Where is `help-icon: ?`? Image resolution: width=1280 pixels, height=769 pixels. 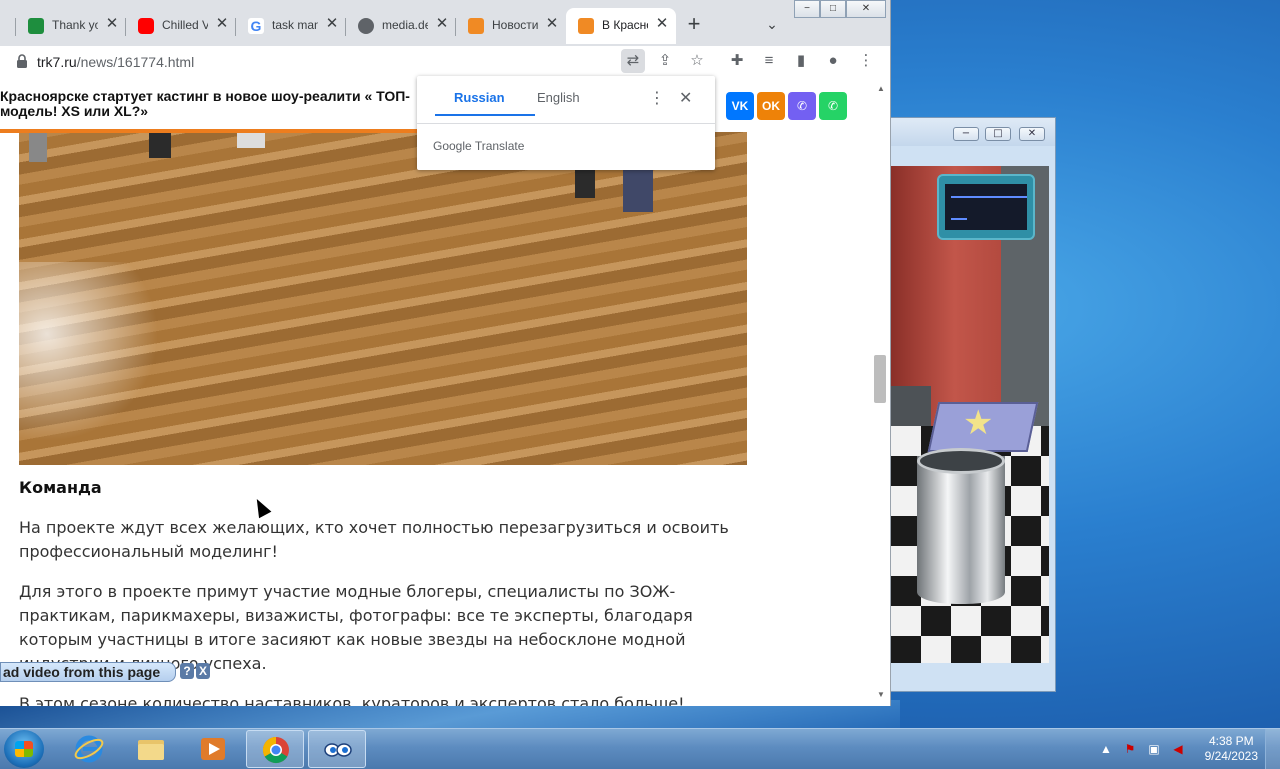 help-icon: ? is located at coordinates (187, 671).